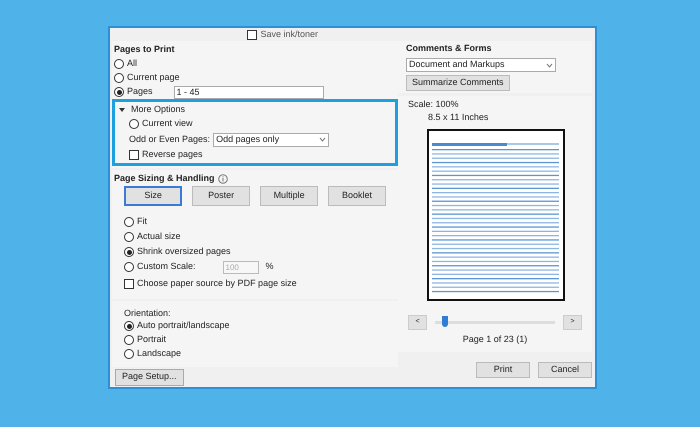 This screenshot has width=700, height=427. I want to click on odd-even-dropdown: Odd pages only, so click(271, 139).